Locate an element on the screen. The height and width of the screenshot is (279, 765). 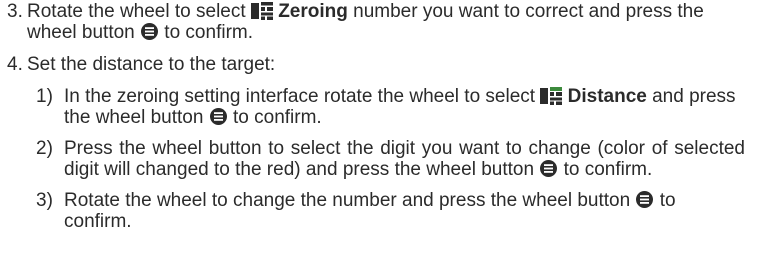
menu-item-zeroing: Zeroing is located at coordinates (313, 11).